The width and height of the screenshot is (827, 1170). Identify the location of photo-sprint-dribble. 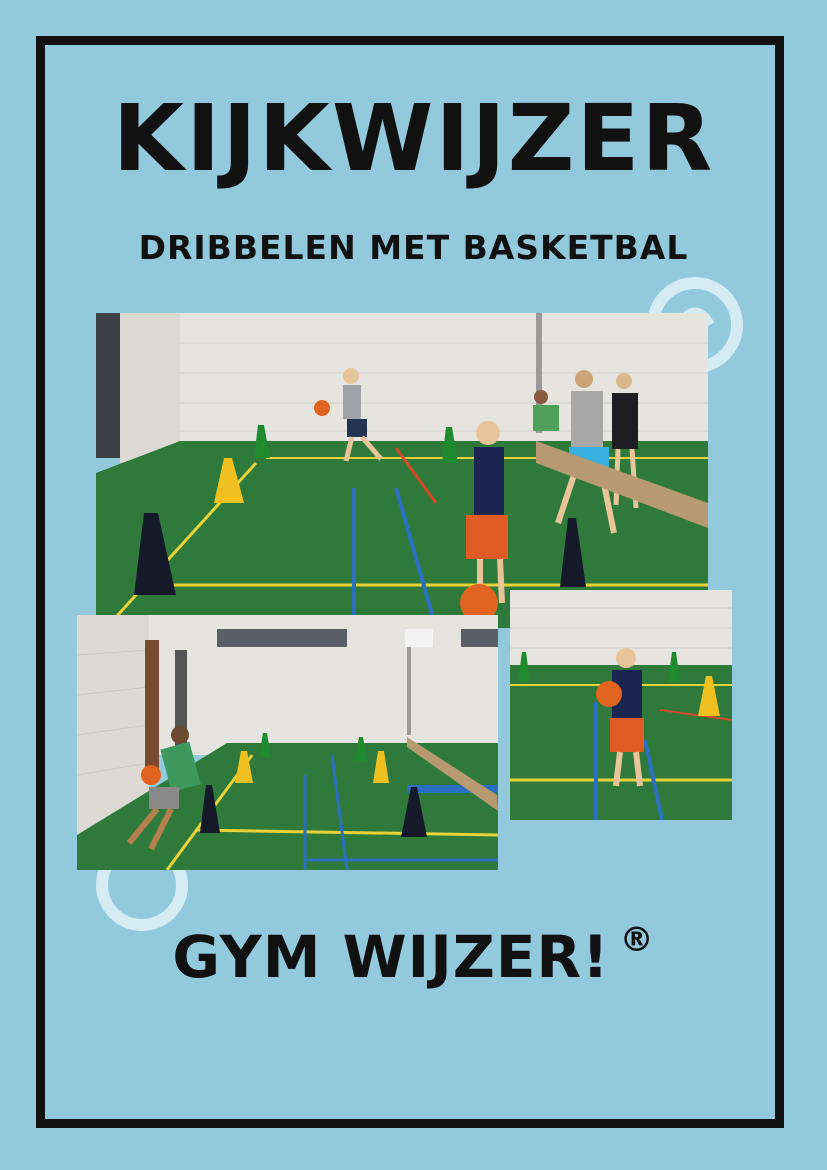
(287, 742).